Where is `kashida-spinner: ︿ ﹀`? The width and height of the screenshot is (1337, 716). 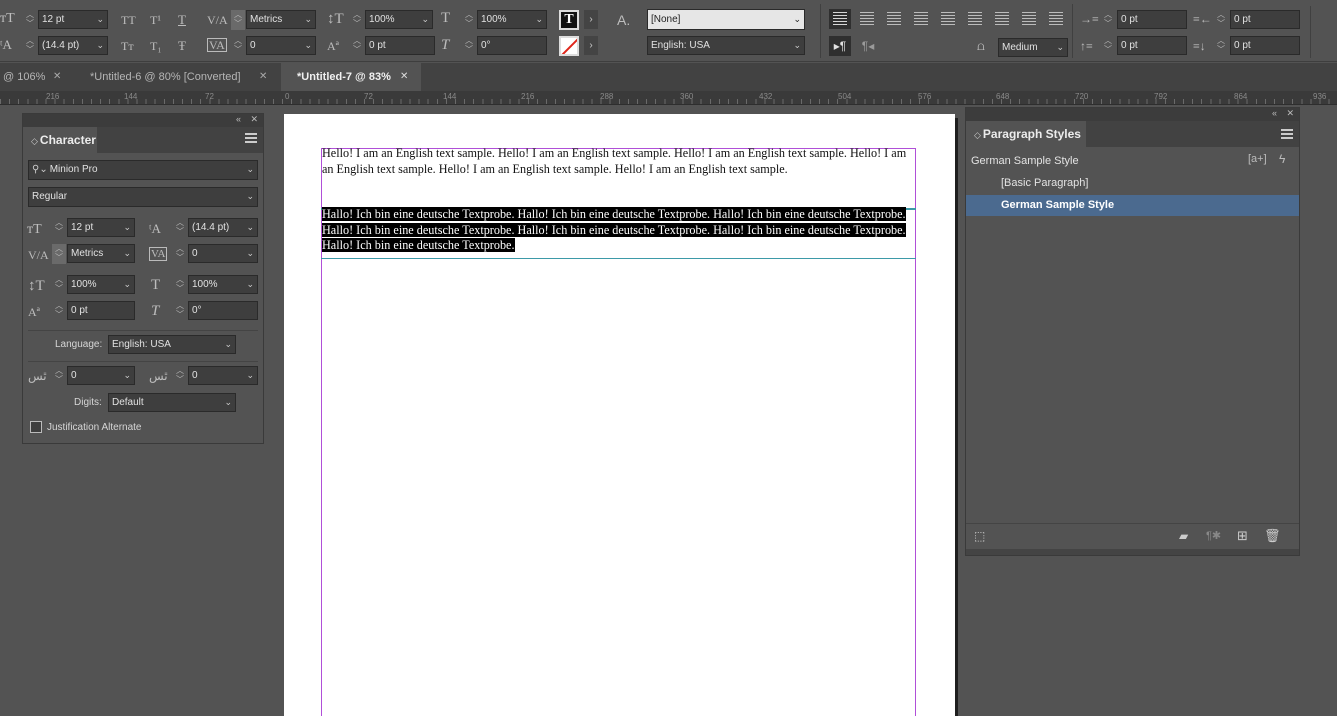 kashida-spinner: ︿ ﹀ is located at coordinates (59, 376).